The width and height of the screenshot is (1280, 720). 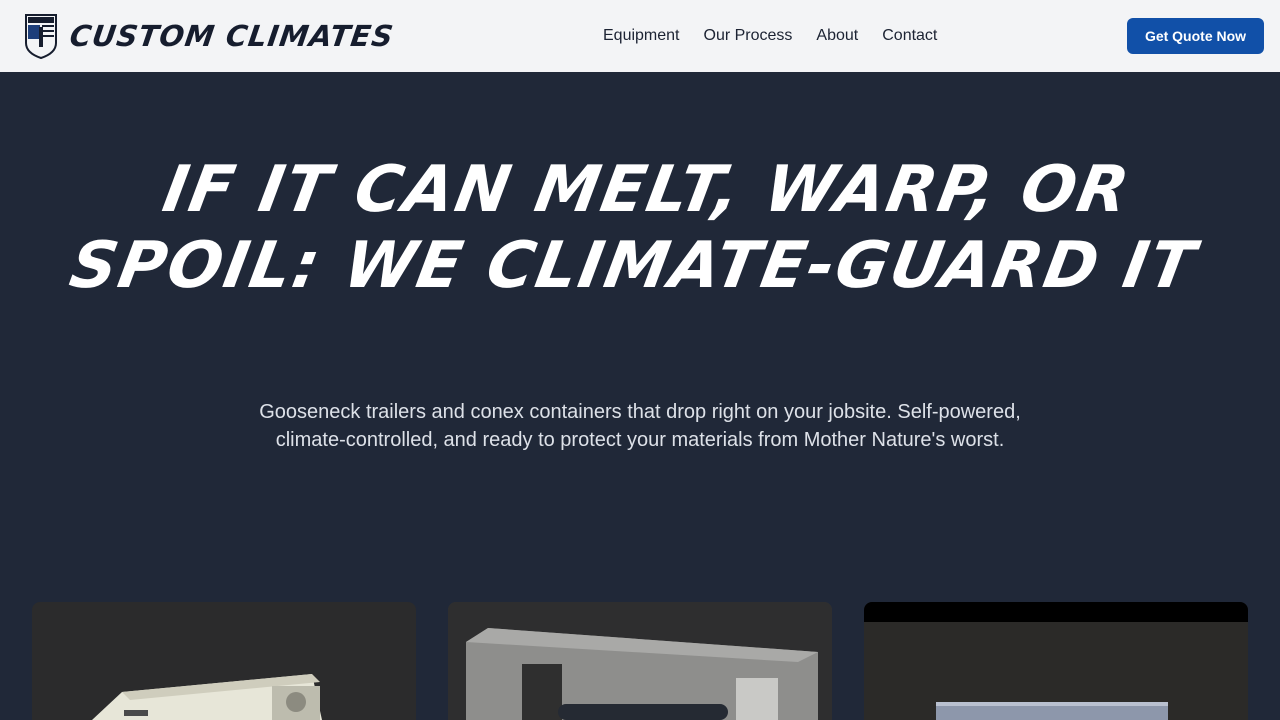 I want to click on nav-equipment: Equipment, so click(x=641, y=36).